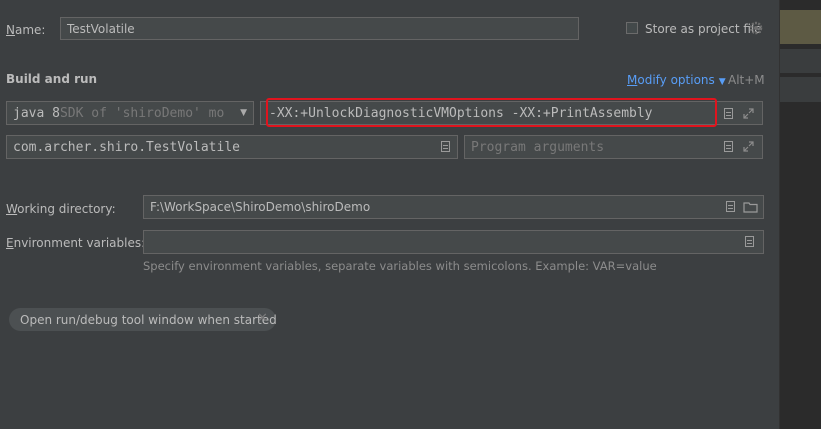 This screenshot has width=821, height=429. What do you see at coordinates (750, 207) in the screenshot?
I see `folder-icon` at bounding box center [750, 207].